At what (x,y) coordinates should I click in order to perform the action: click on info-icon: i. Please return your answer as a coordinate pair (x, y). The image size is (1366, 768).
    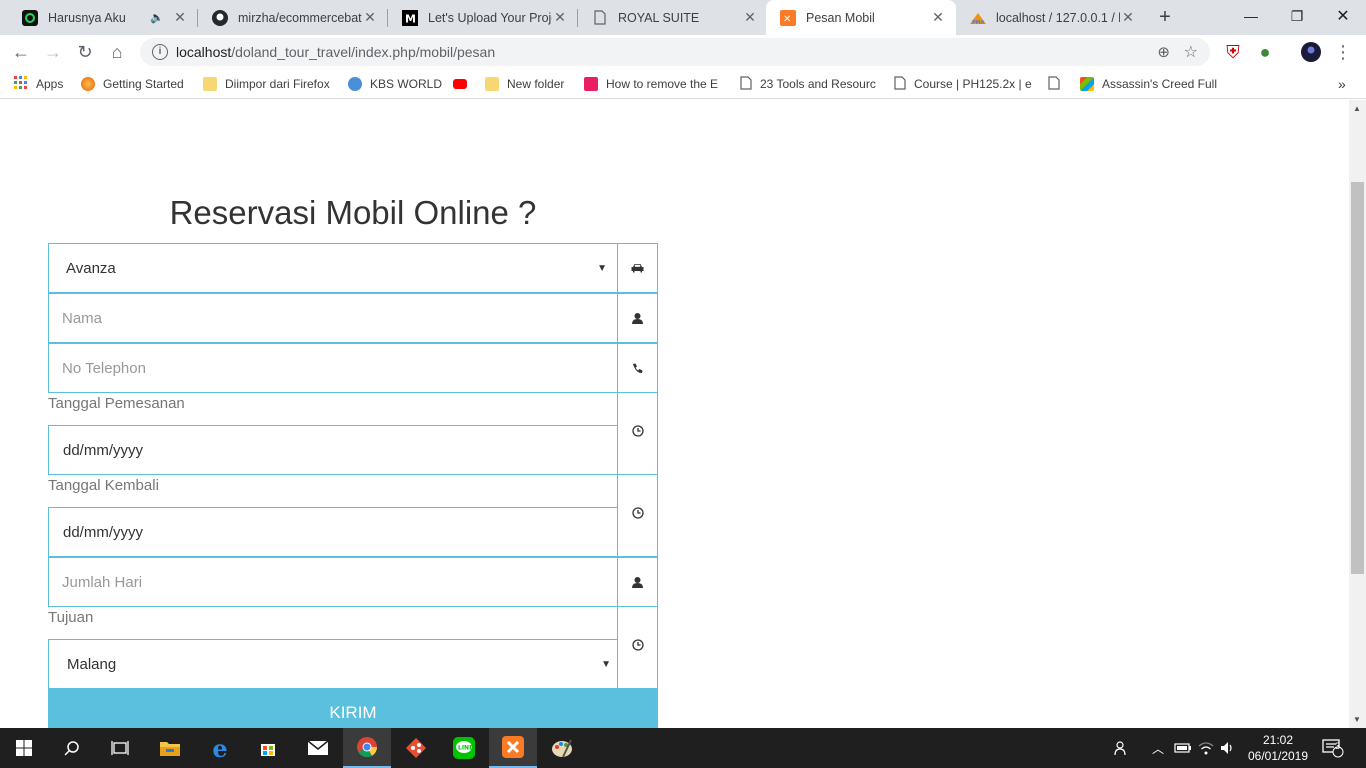
    Looking at the image, I should click on (160, 52).